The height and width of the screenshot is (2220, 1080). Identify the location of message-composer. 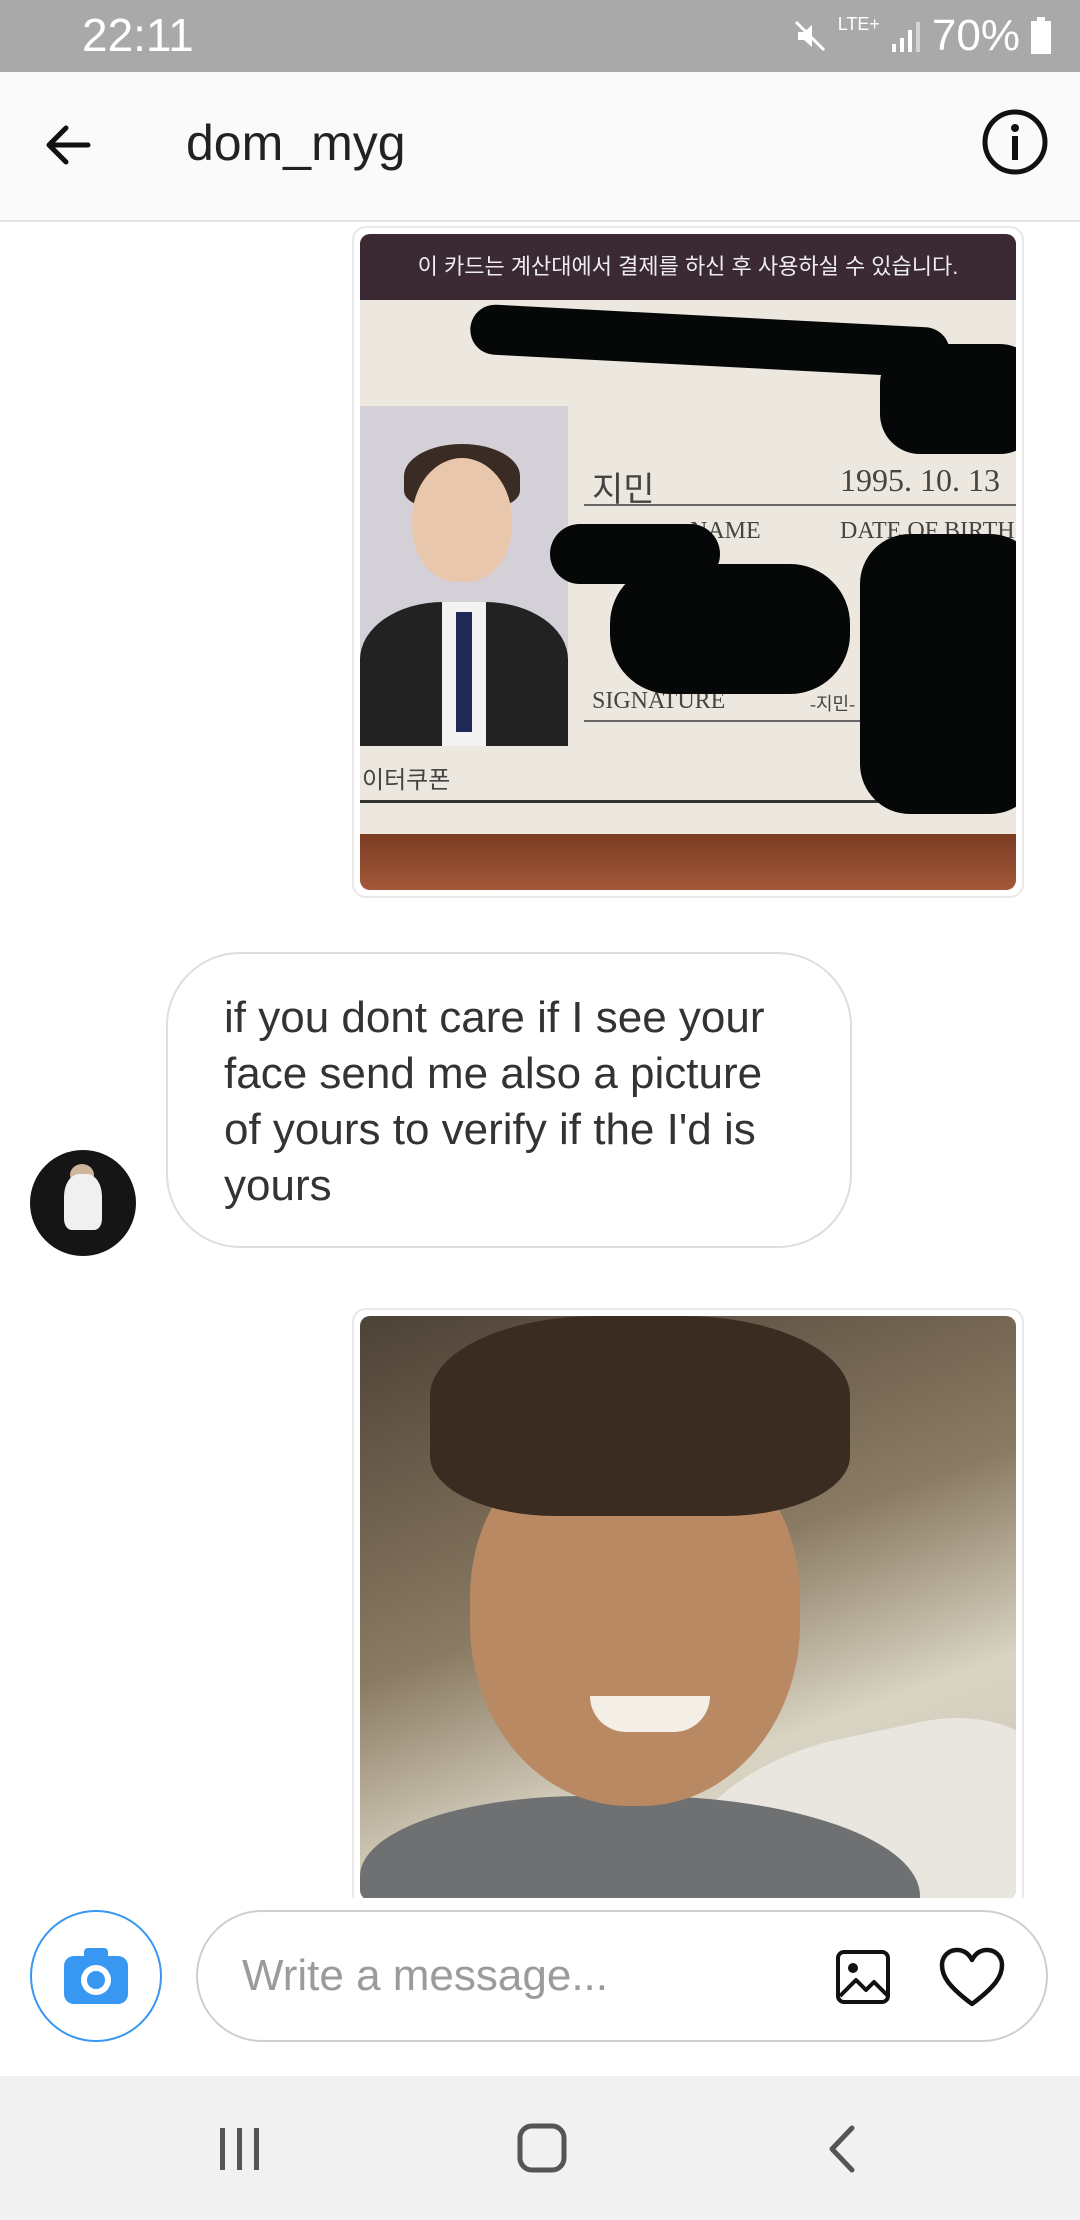
(540, 1987).